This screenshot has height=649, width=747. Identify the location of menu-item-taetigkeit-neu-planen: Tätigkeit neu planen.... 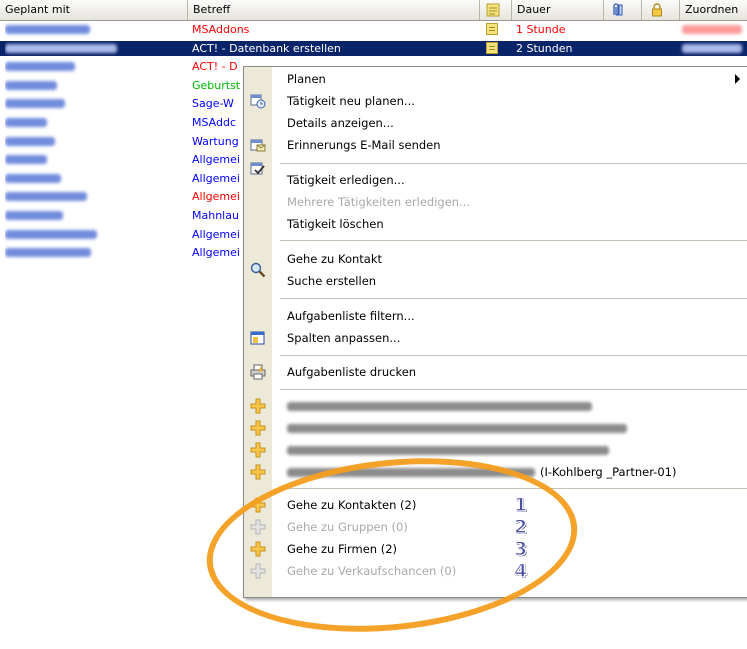
(495, 101).